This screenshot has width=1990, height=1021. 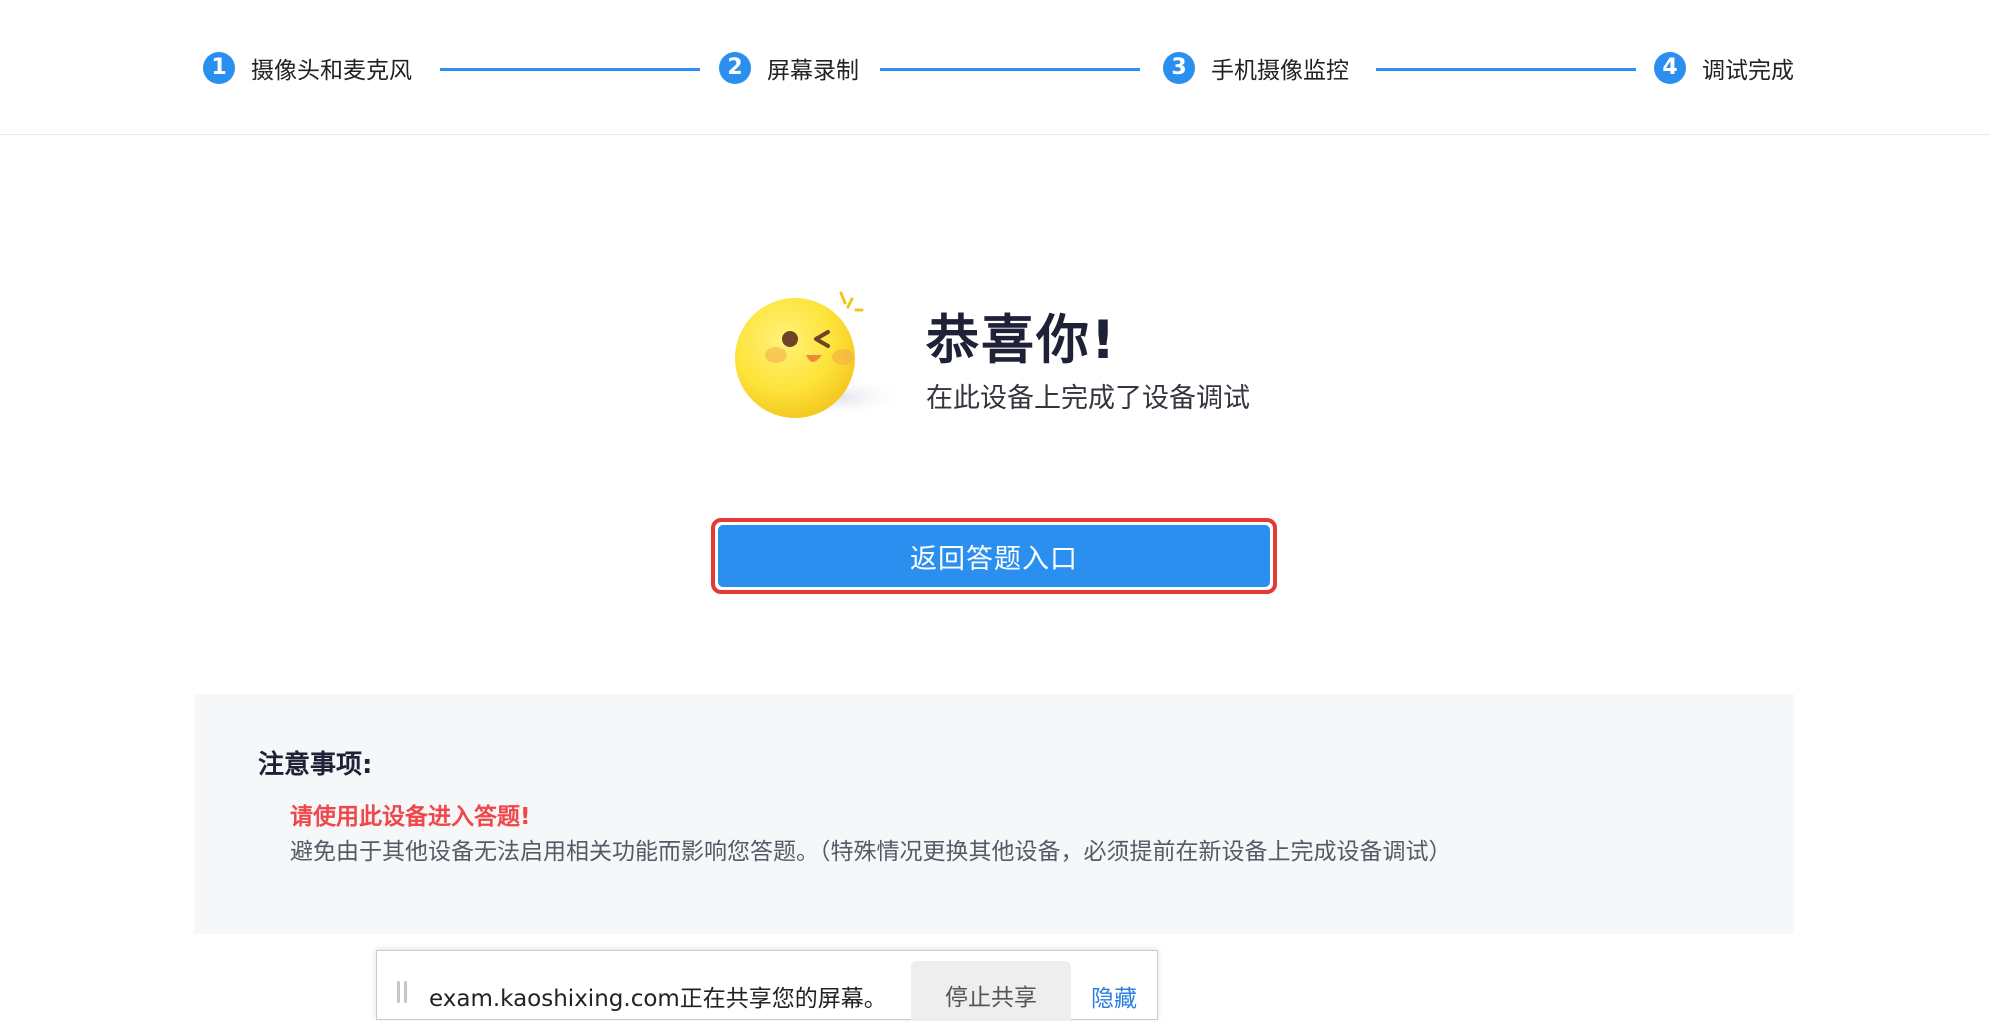 What do you see at coordinates (219, 68) in the screenshot?
I see `step-number-badge: 1` at bounding box center [219, 68].